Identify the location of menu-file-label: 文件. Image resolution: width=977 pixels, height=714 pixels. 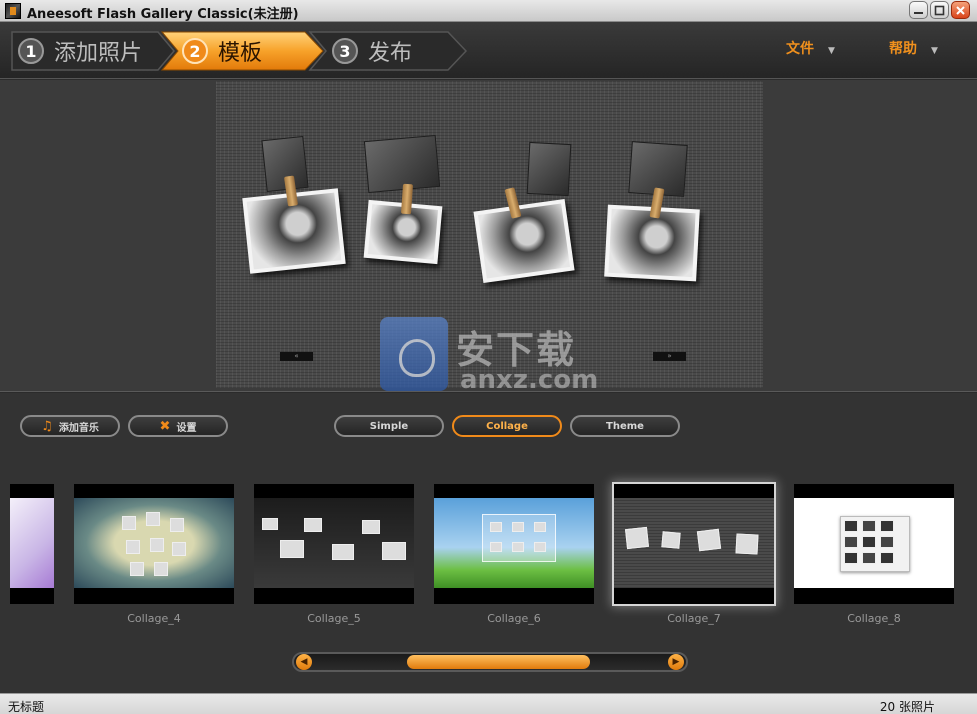
(800, 49).